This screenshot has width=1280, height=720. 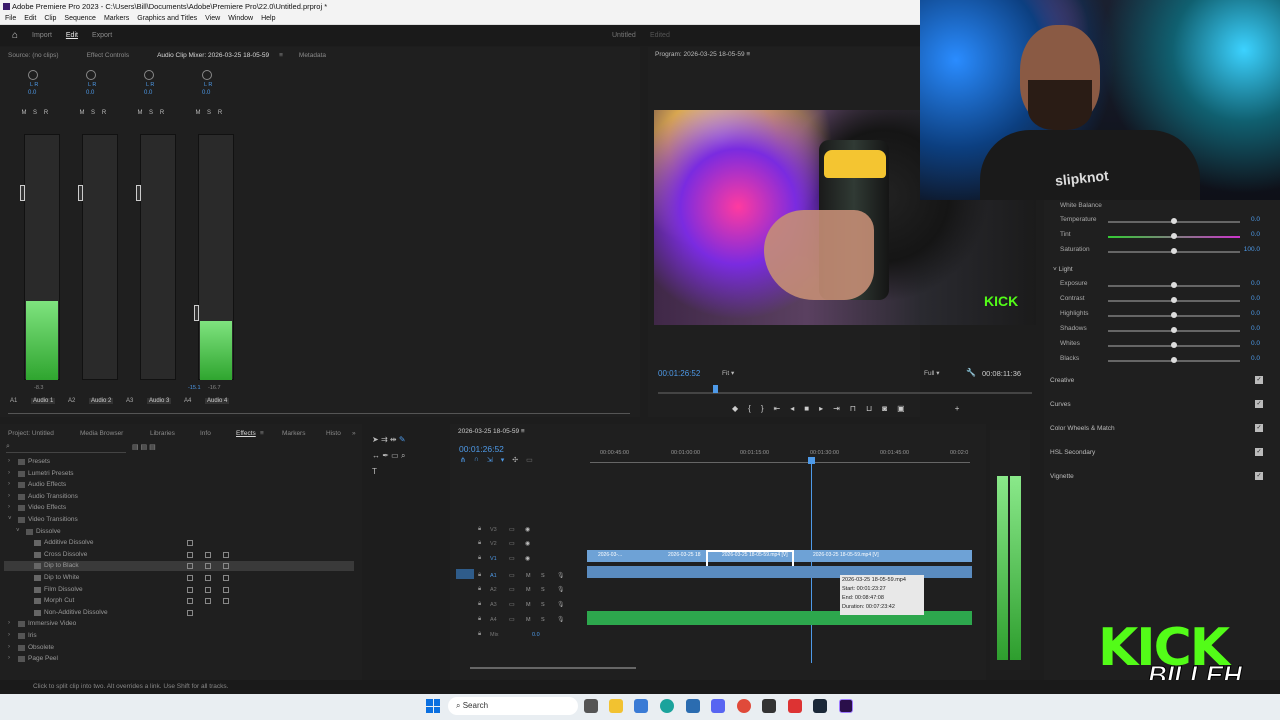 What do you see at coordinates (749, 408) in the screenshot?
I see `mark-in-icon: {` at bounding box center [749, 408].